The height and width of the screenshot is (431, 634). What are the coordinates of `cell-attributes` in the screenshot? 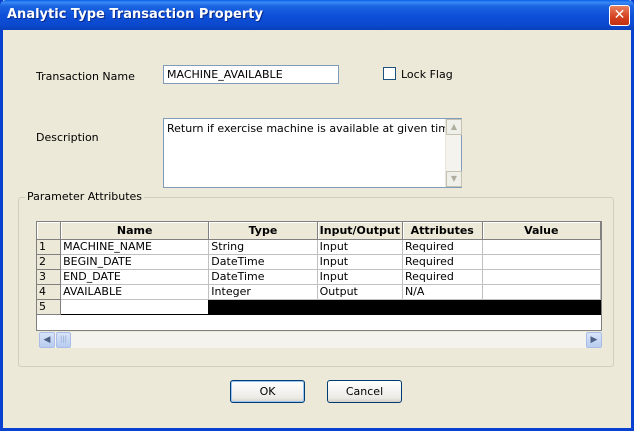 It's located at (442, 307).